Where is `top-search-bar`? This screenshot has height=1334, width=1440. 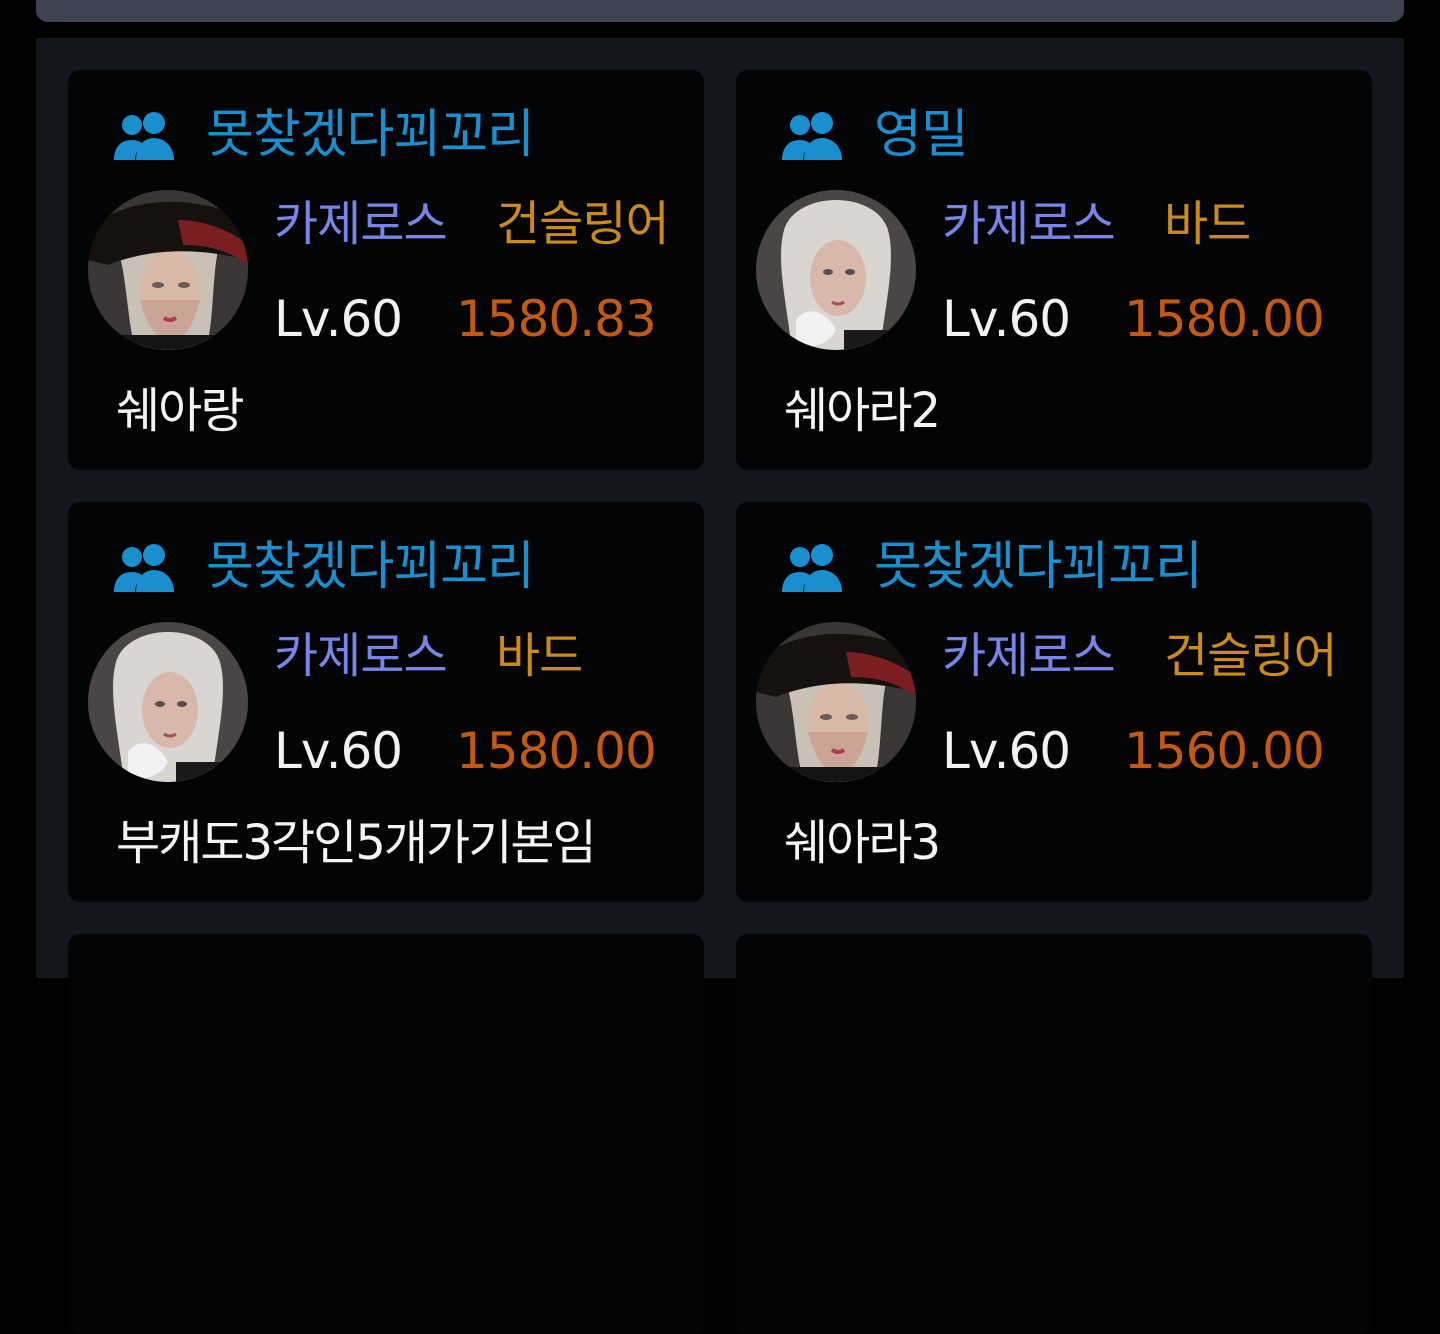 top-search-bar is located at coordinates (720, 11).